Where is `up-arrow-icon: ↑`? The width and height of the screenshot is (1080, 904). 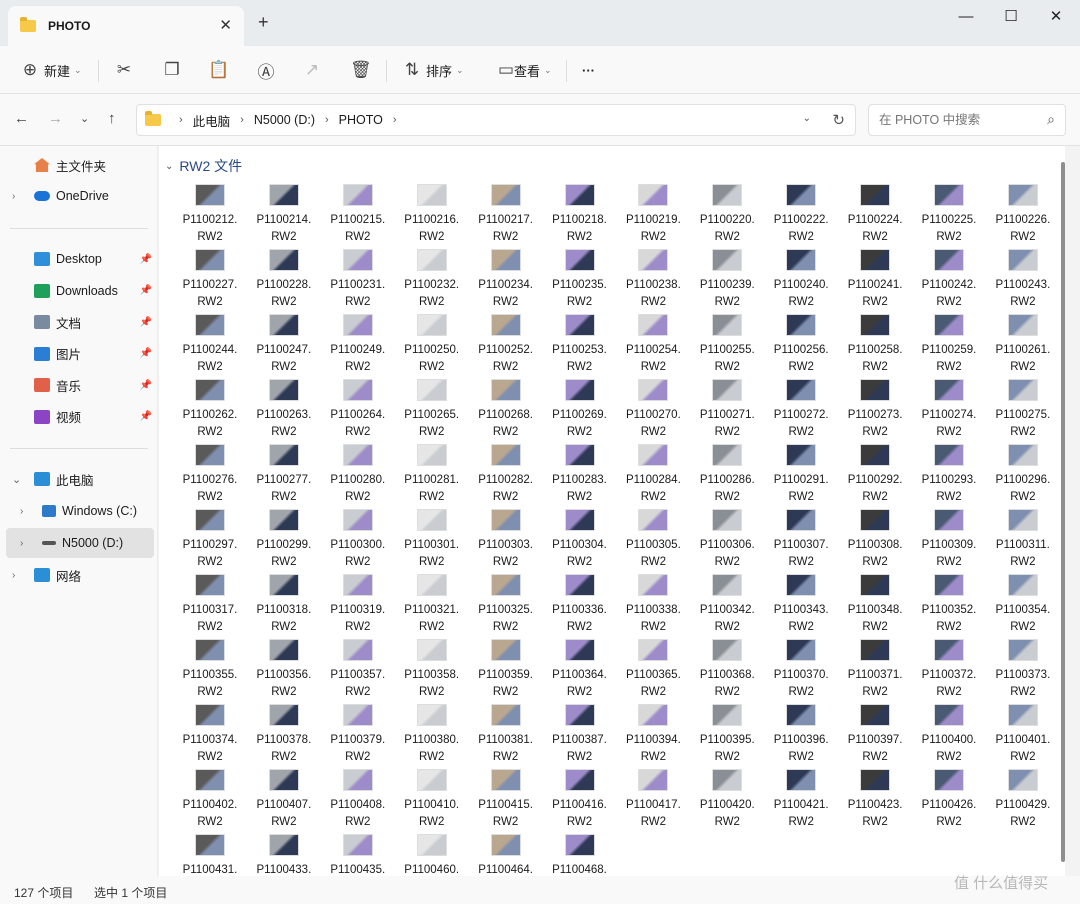 up-arrow-icon: ↑ is located at coordinates (112, 118).